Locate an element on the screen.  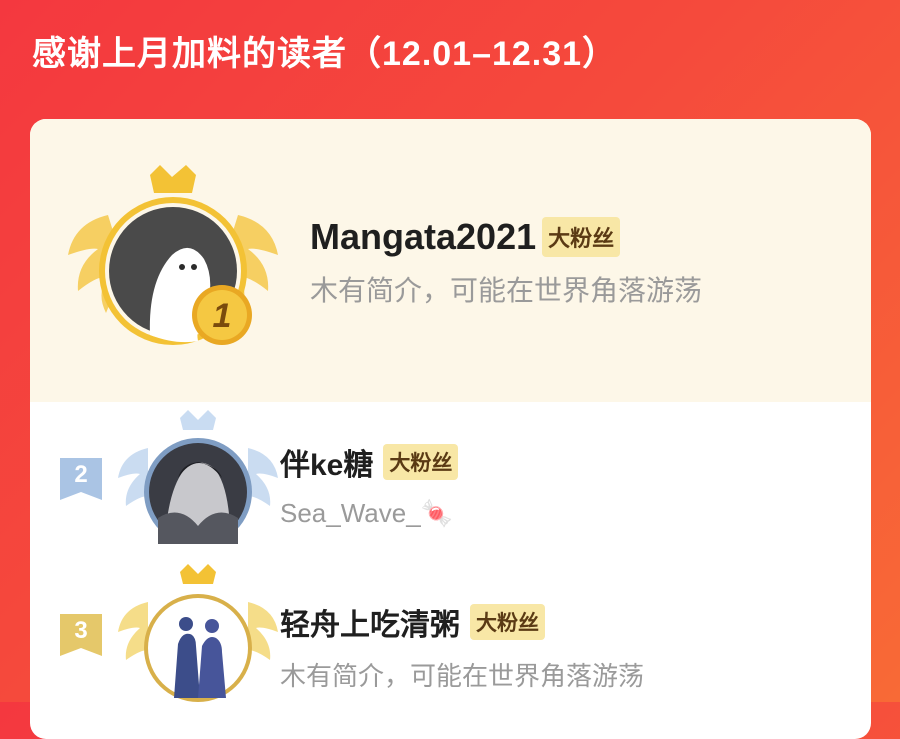
avatar-frame-gold: 1 is located at coordinates (173, 263).